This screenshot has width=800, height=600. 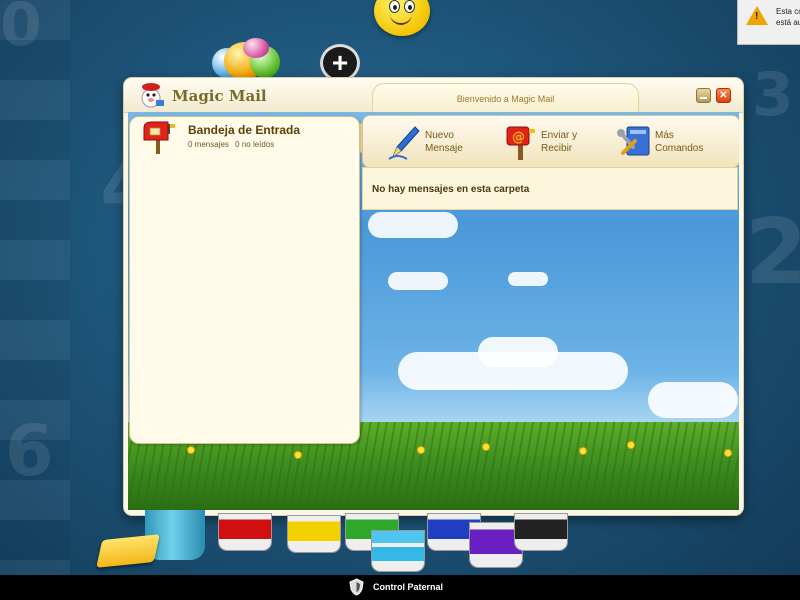 I want to click on title-bar: Magic Mail Bienvenido a Magic Mail ✕, so click(x=433, y=95).